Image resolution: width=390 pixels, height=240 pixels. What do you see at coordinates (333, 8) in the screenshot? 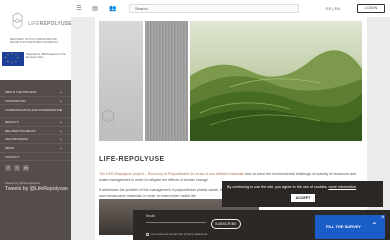
I see `language-switcher: ES | EN` at bounding box center [333, 8].